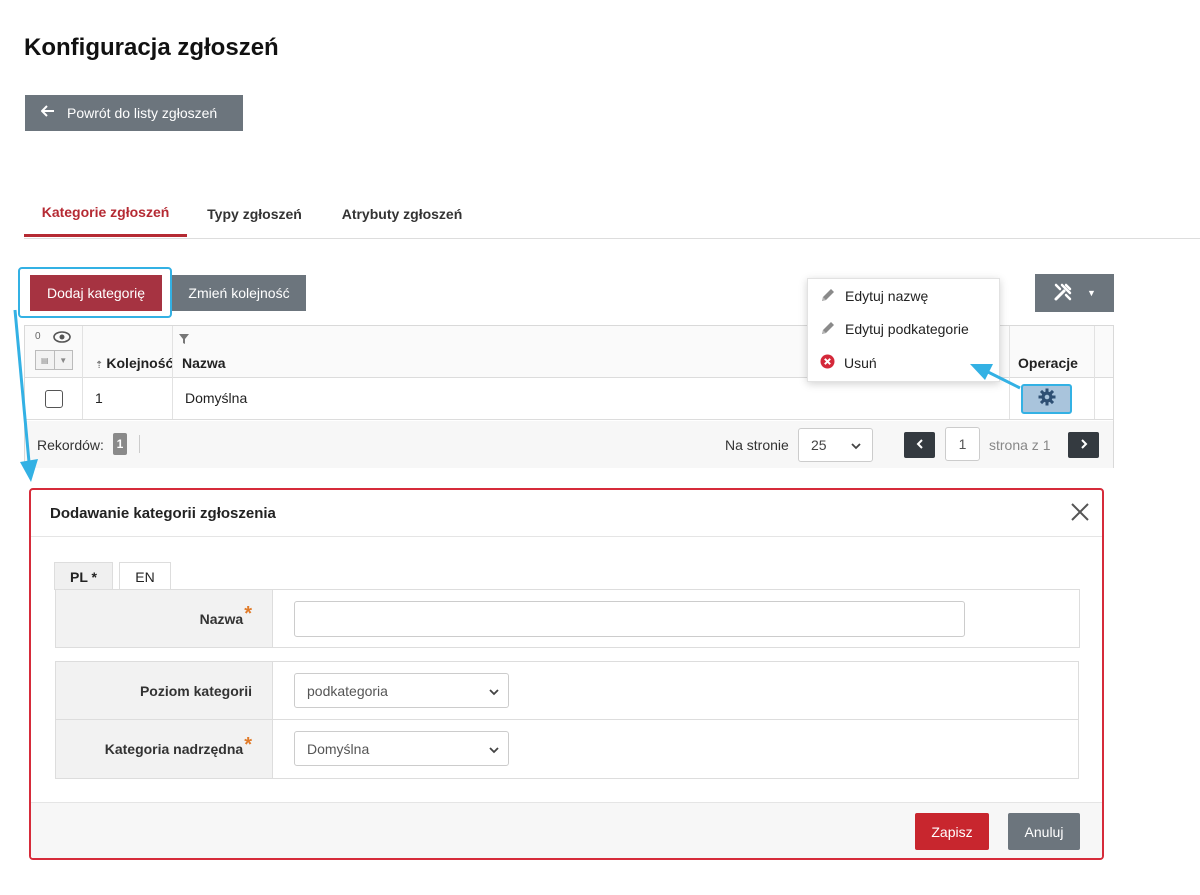  Describe the element at coordinates (204, 363) in the screenshot. I see `column-header-name: Nazwa` at that location.